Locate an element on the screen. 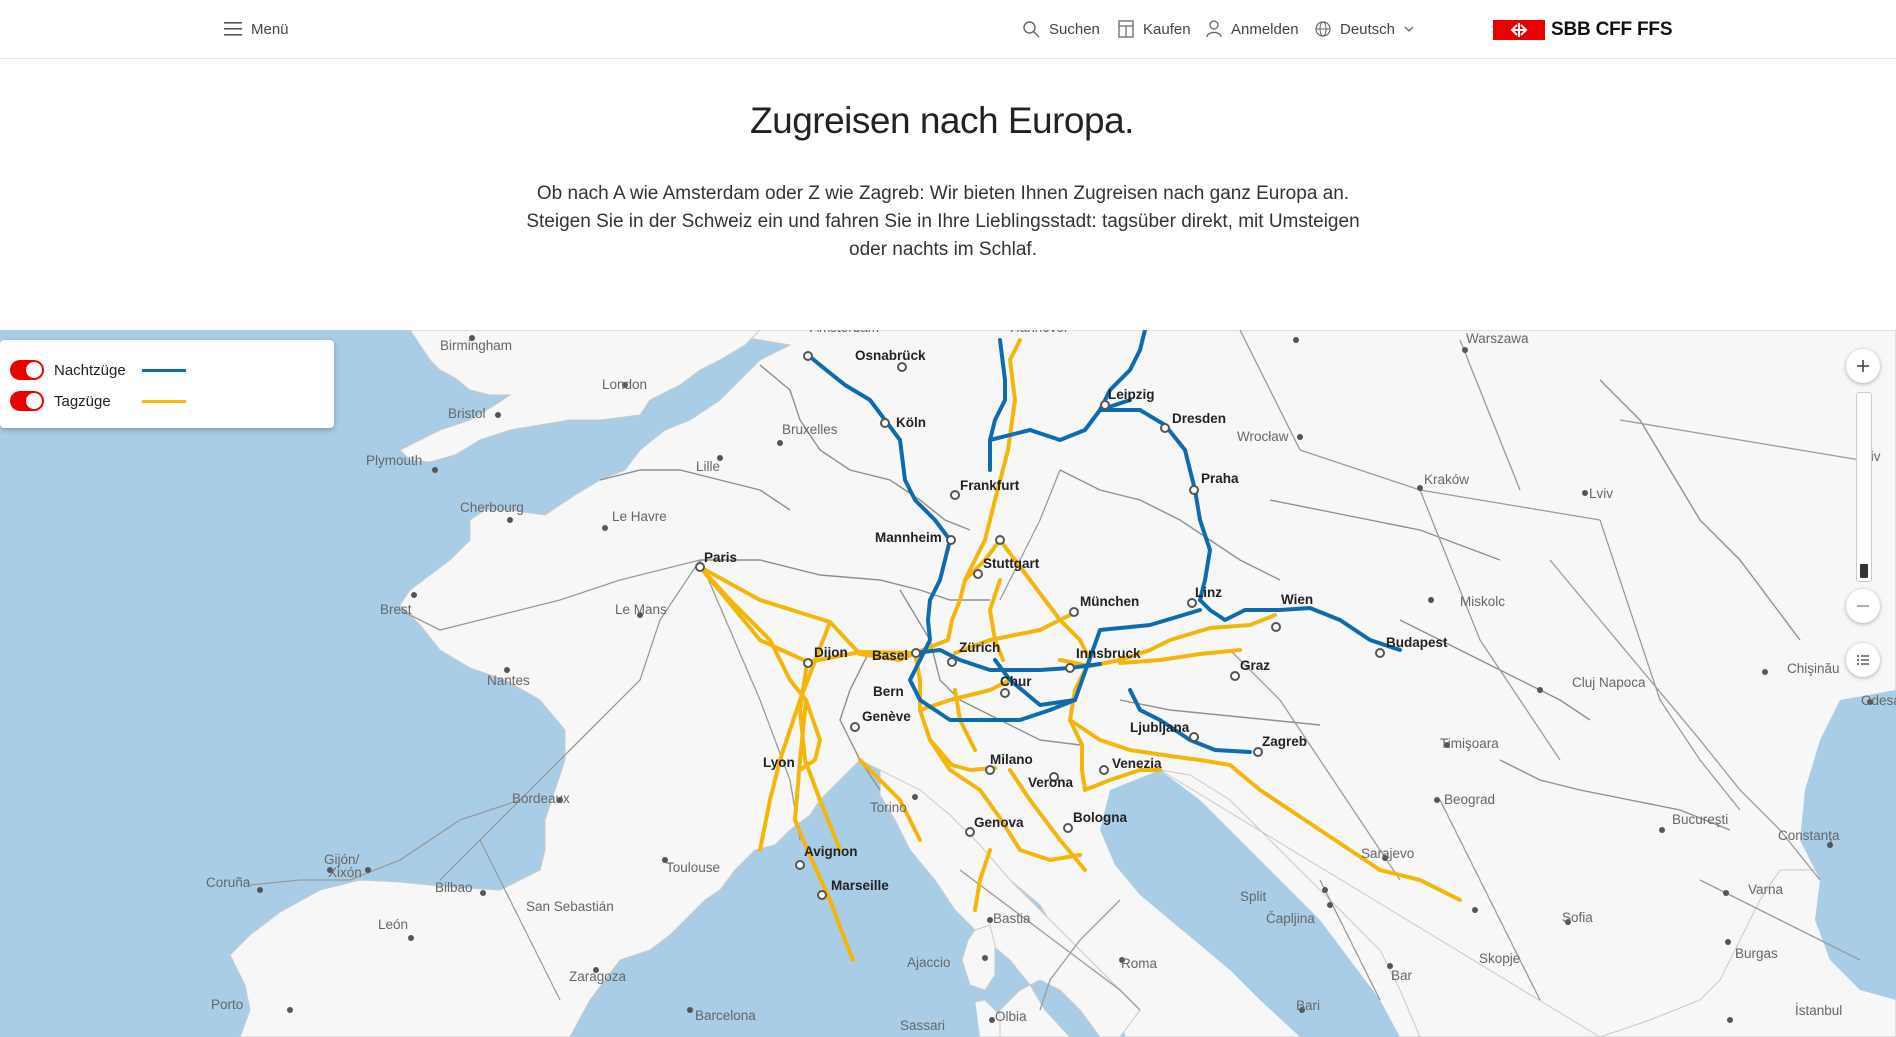 The width and height of the screenshot is (1896, 1037). svg-text: Wrocław is located at coordinates (1263, 436).